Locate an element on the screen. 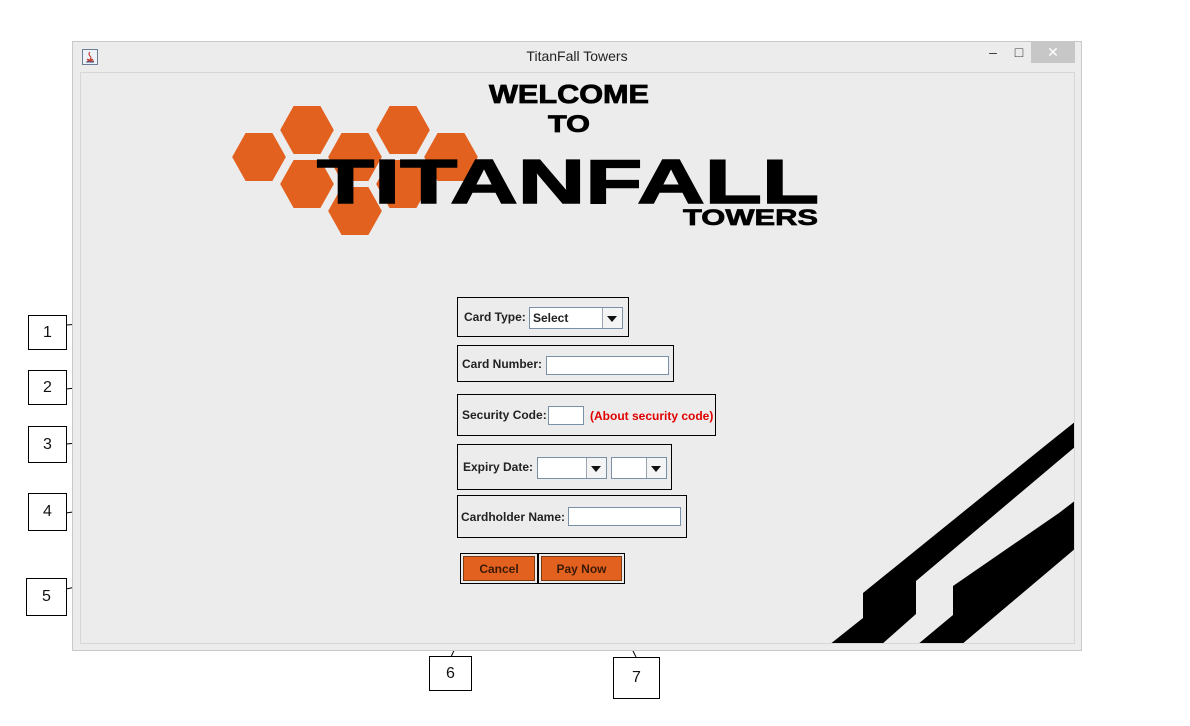 This screenshot has height=726, width=1190. callout-1: 1 is located at coordinates (47, 332).